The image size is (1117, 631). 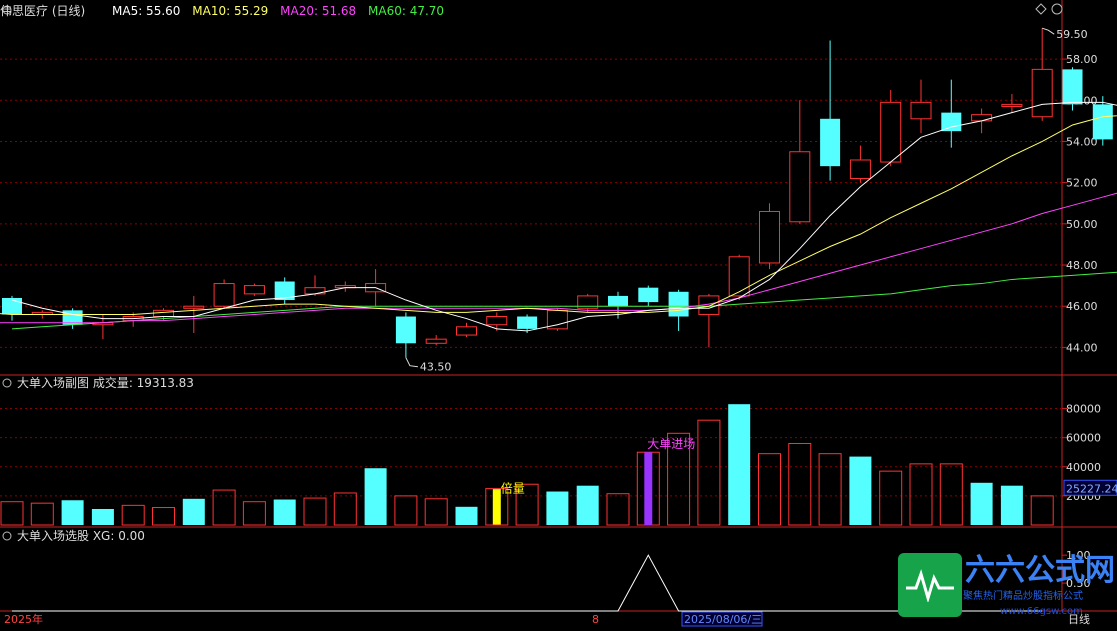 What do you see at coordinates (436, 367) in the screenshot?
I see `low-label: 43.50` at bounding box center [436, 367].